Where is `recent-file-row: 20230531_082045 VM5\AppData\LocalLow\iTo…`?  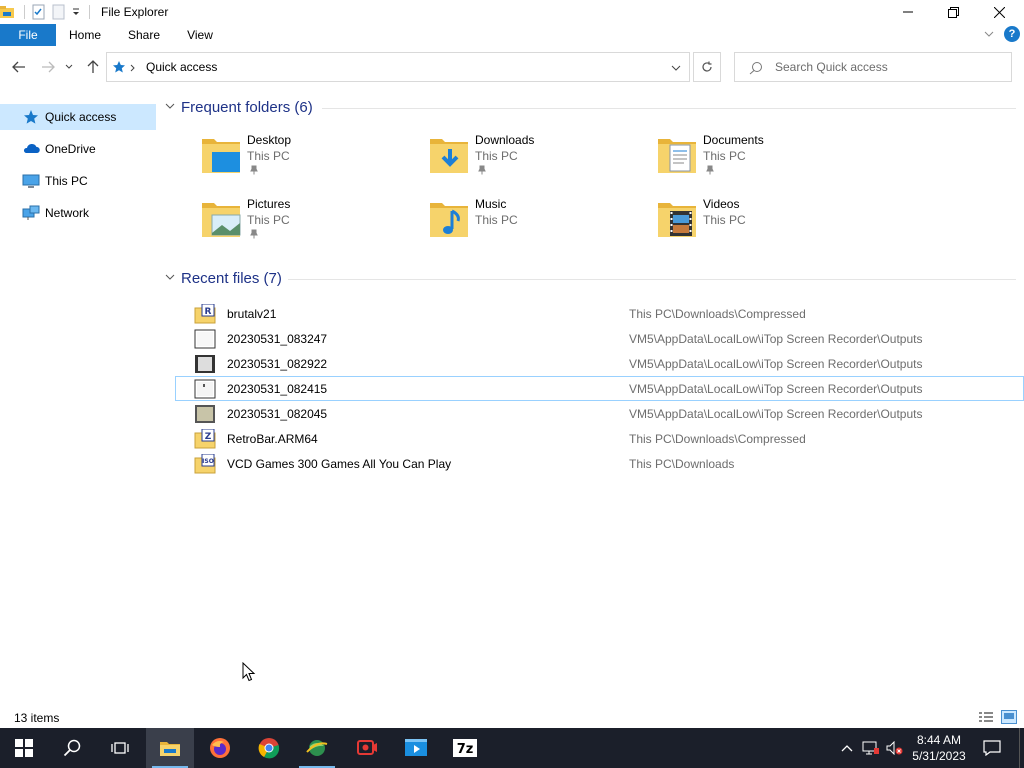 recent-file-row: 20230531_082045 VM5\AppData\LocalLow\iTo… is located at coordinates (599, 413).